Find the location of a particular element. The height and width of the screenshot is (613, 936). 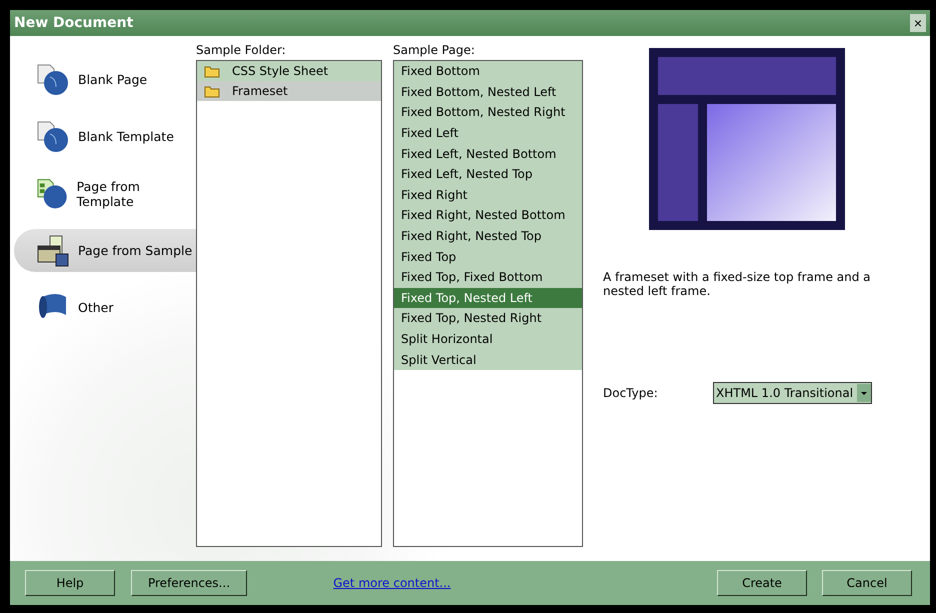

page-item: Fixed Top is located at coordinates (488, 256).